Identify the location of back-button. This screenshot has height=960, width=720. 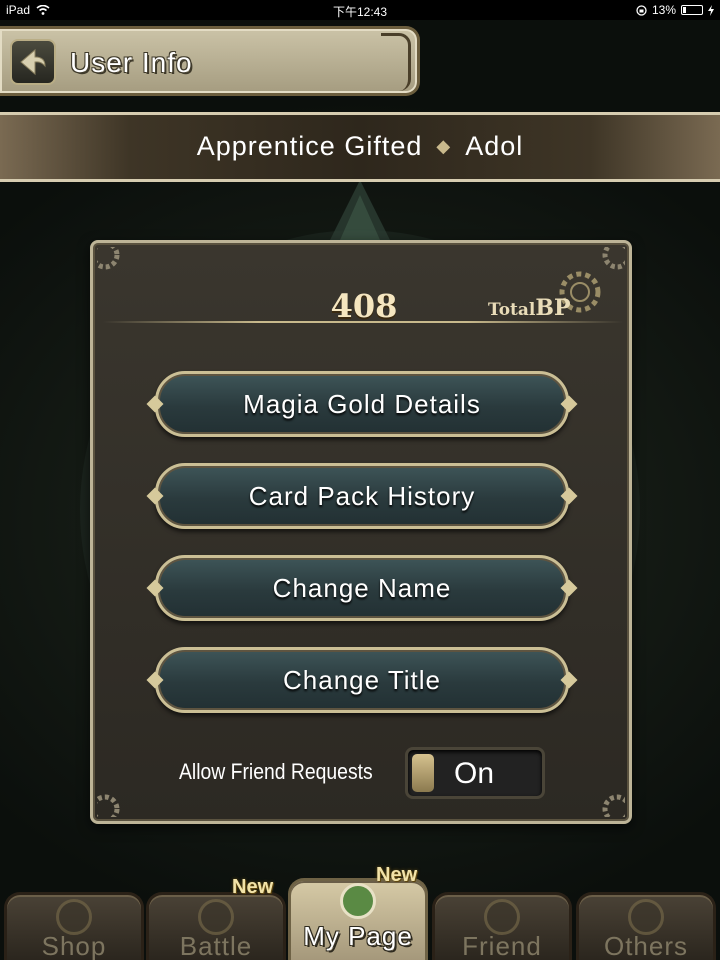
(33, 62).